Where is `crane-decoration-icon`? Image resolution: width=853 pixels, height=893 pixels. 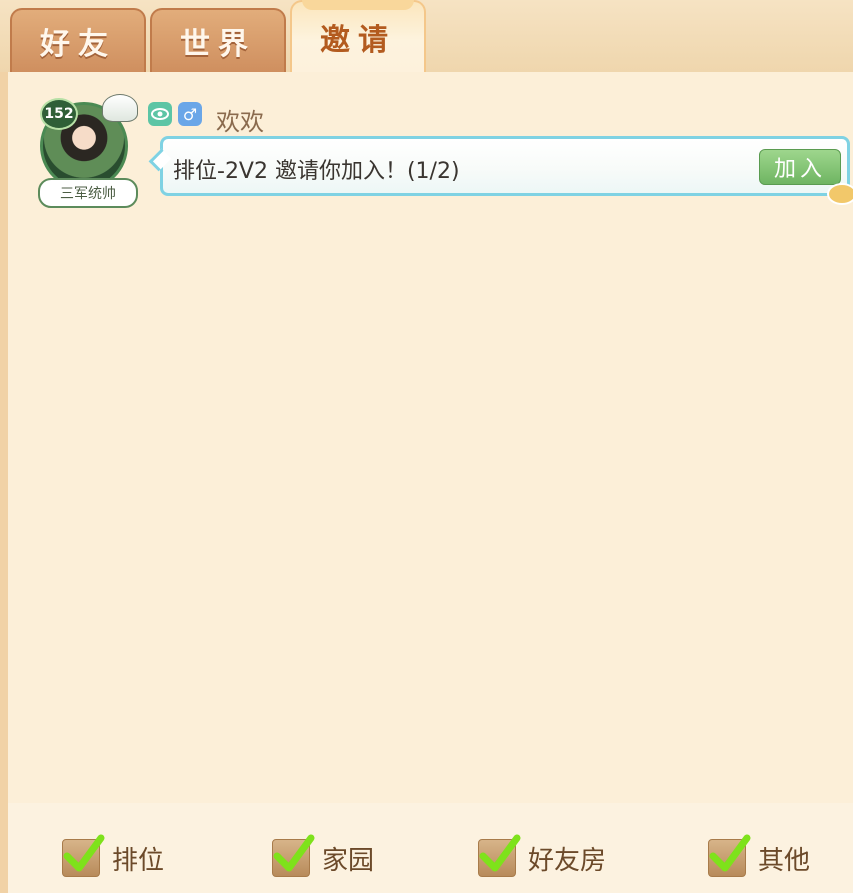 crane-decoration-icon is located at coordinates (120, 108).